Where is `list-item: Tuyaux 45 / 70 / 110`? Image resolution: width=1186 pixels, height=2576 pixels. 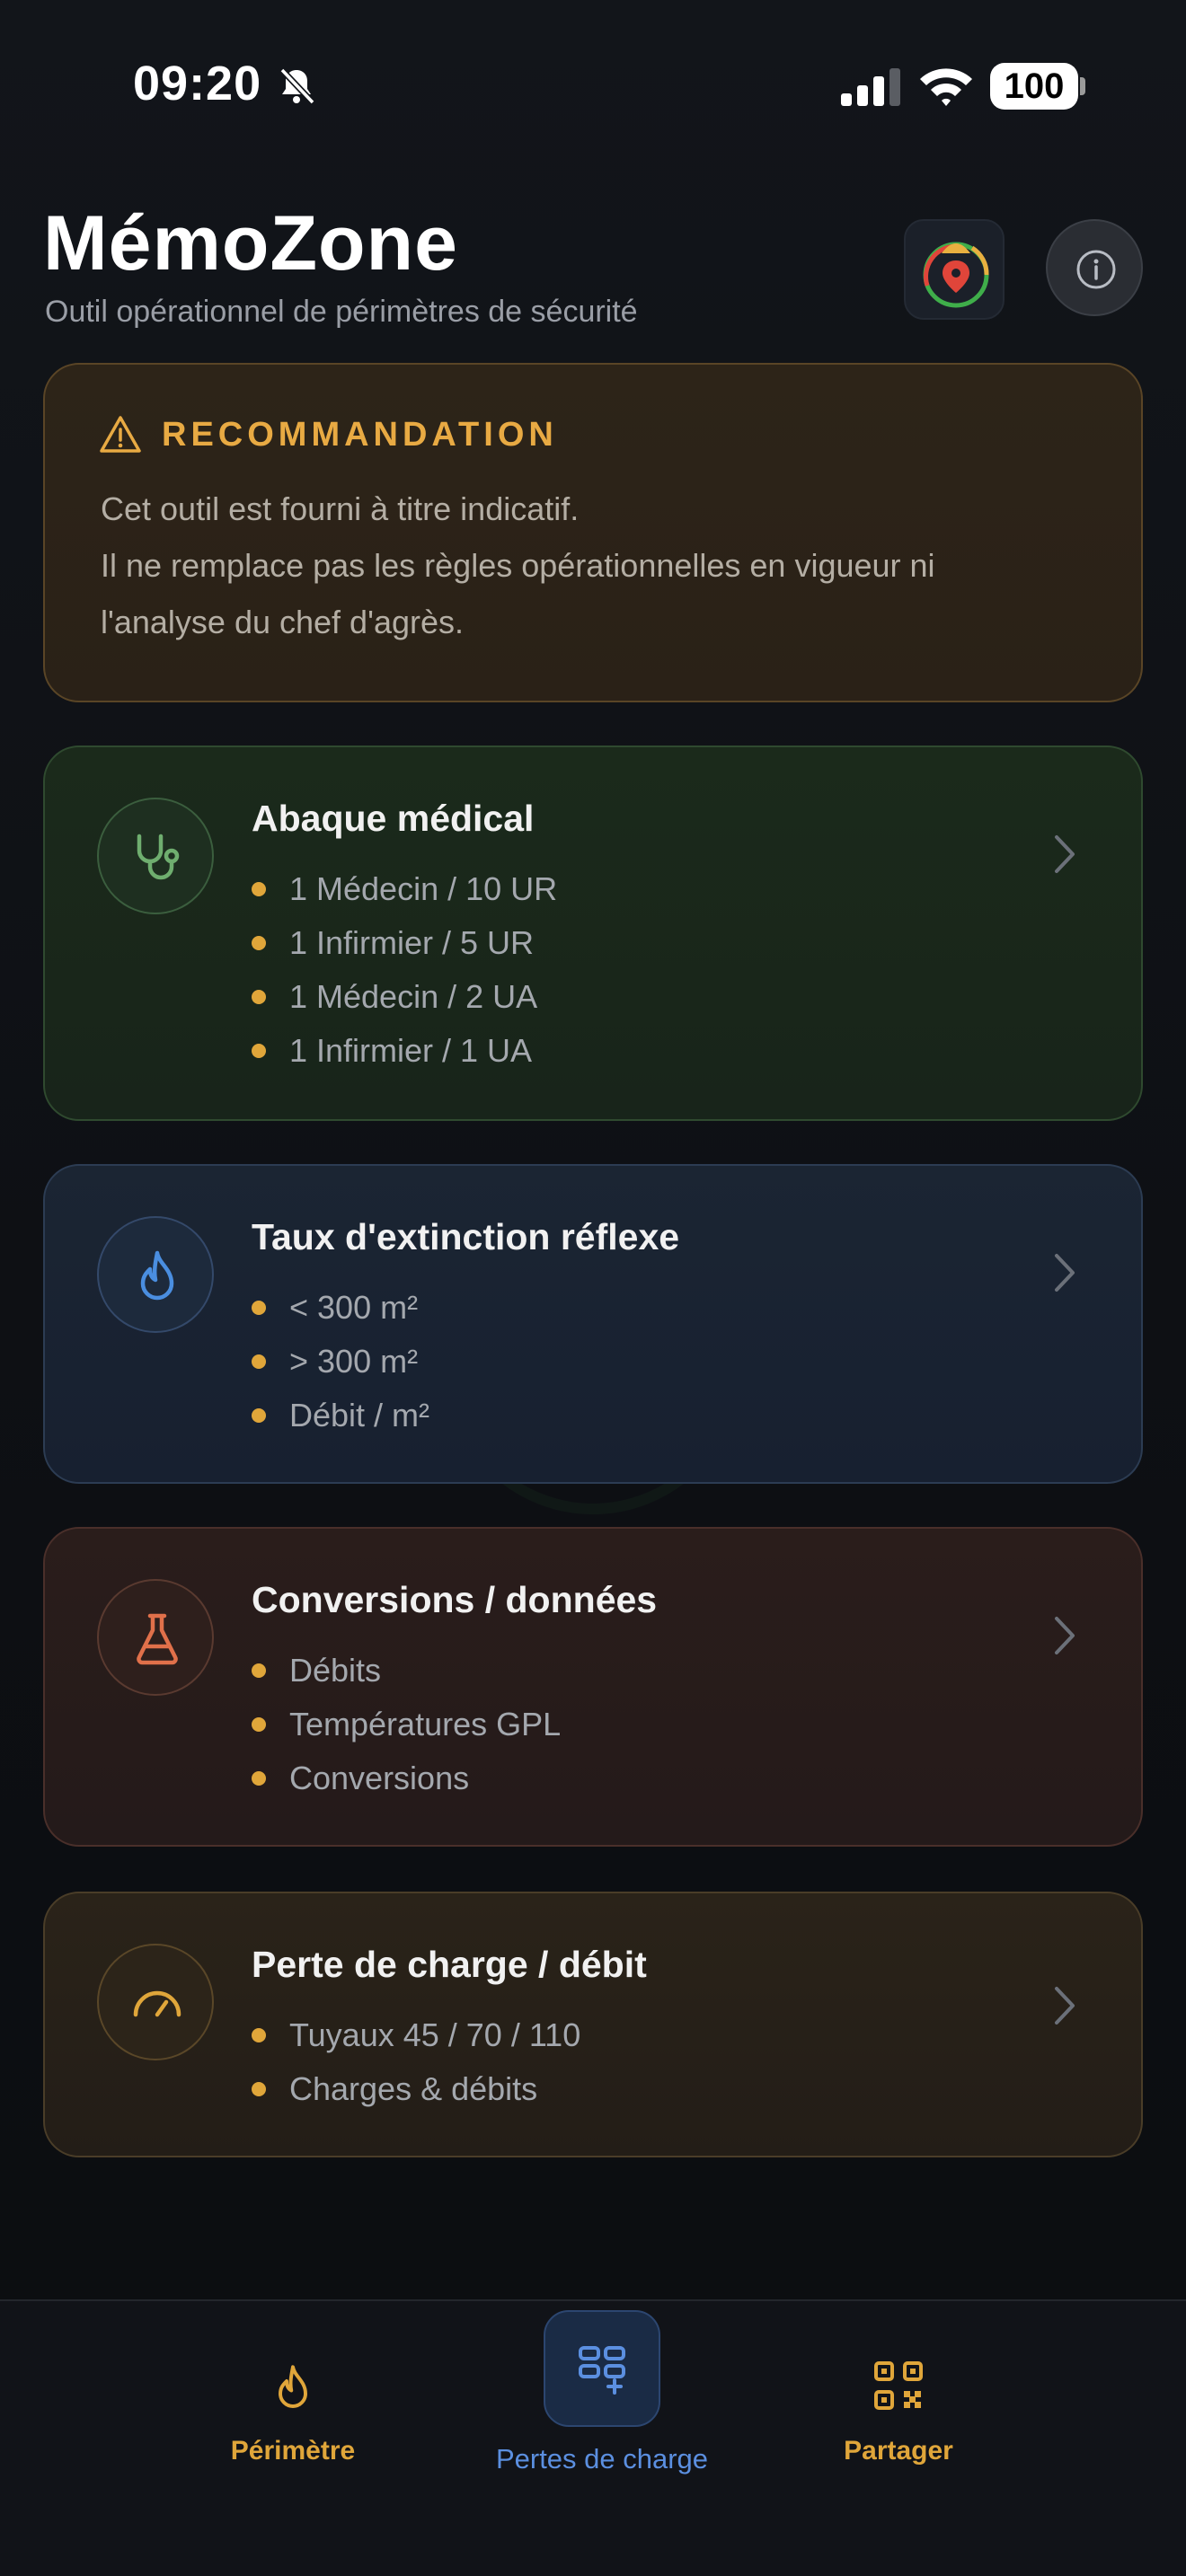
list-item: Tuyaux 45 / 70 / 110 is located at coordinates (416, 2035).